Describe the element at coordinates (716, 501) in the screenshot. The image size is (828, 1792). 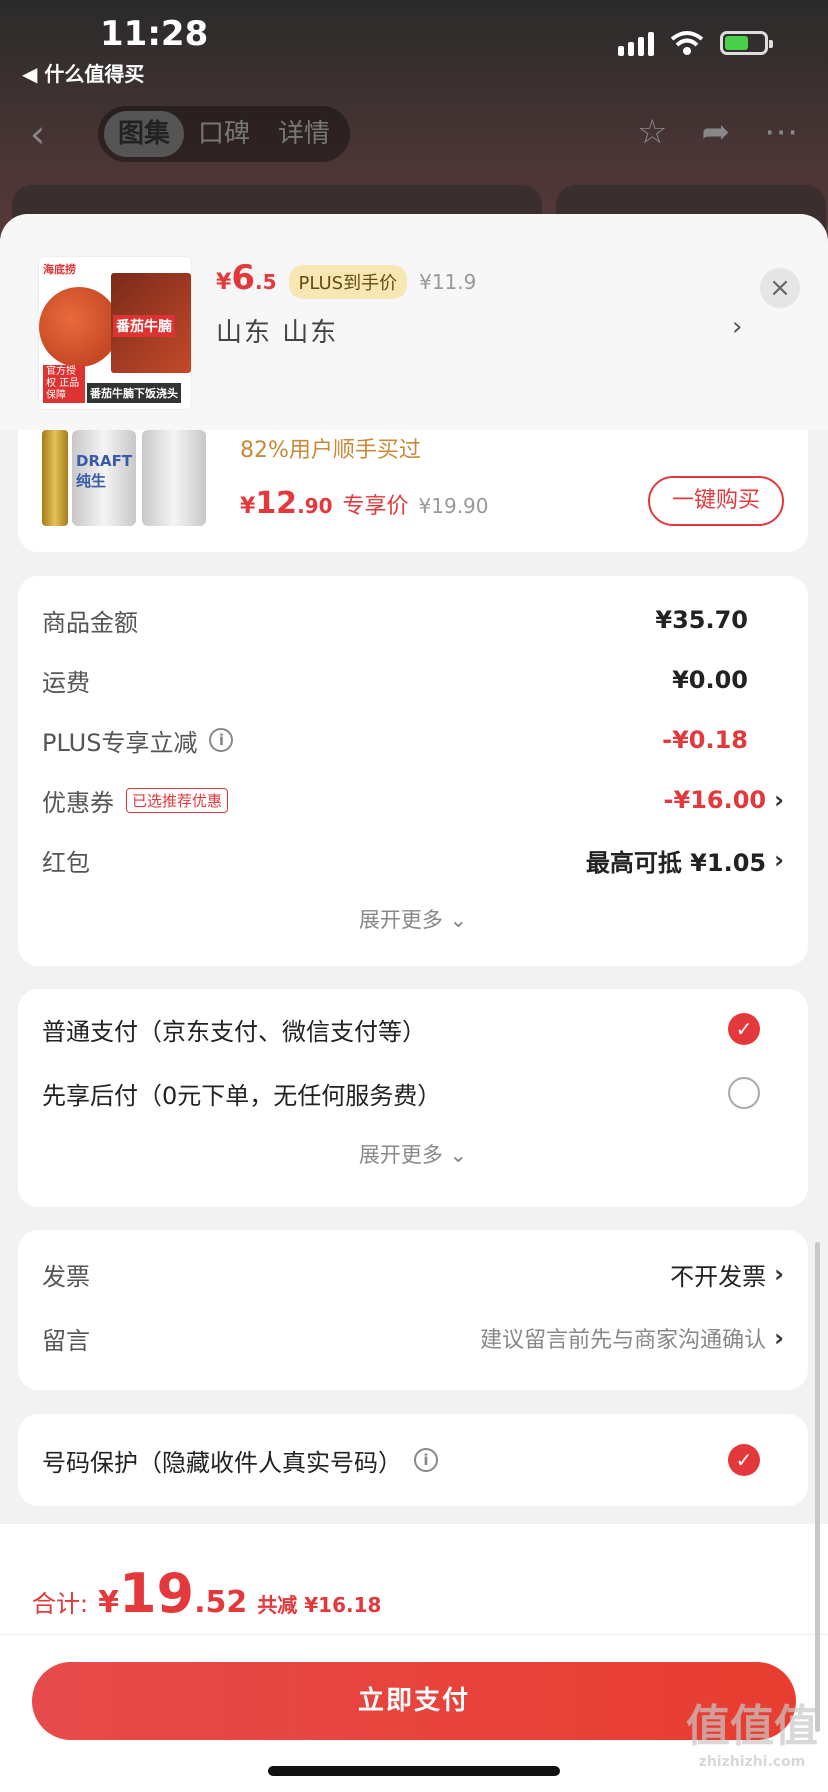
I see `one-click-buy-button: 一键购买` at that location.